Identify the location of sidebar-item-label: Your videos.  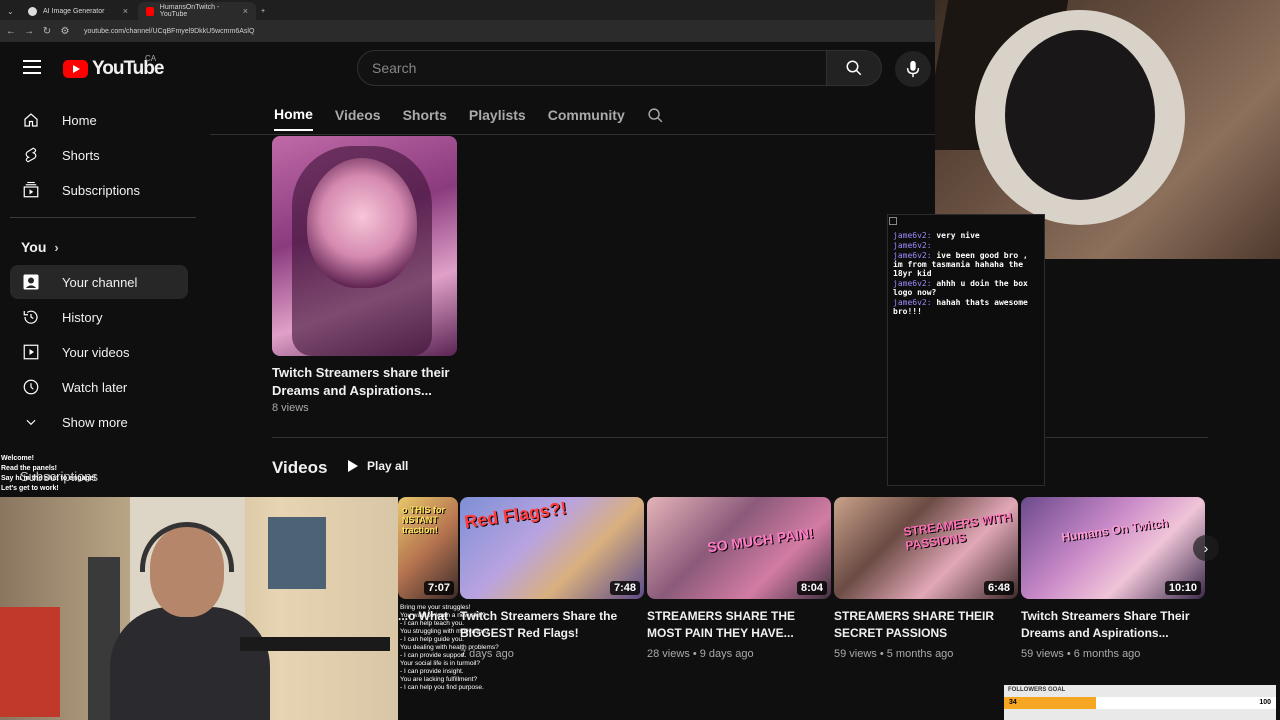
(96, 352).